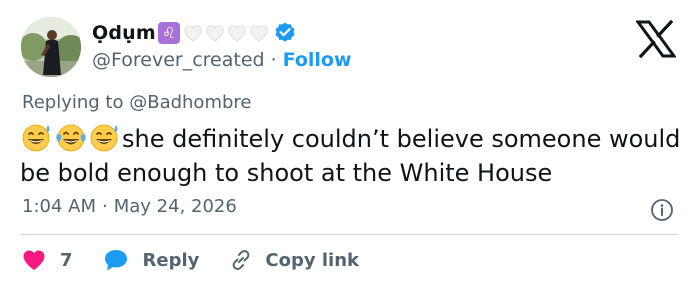  I want to click on author-handle-row: @Forever_created · Follow, so click(222, 60).